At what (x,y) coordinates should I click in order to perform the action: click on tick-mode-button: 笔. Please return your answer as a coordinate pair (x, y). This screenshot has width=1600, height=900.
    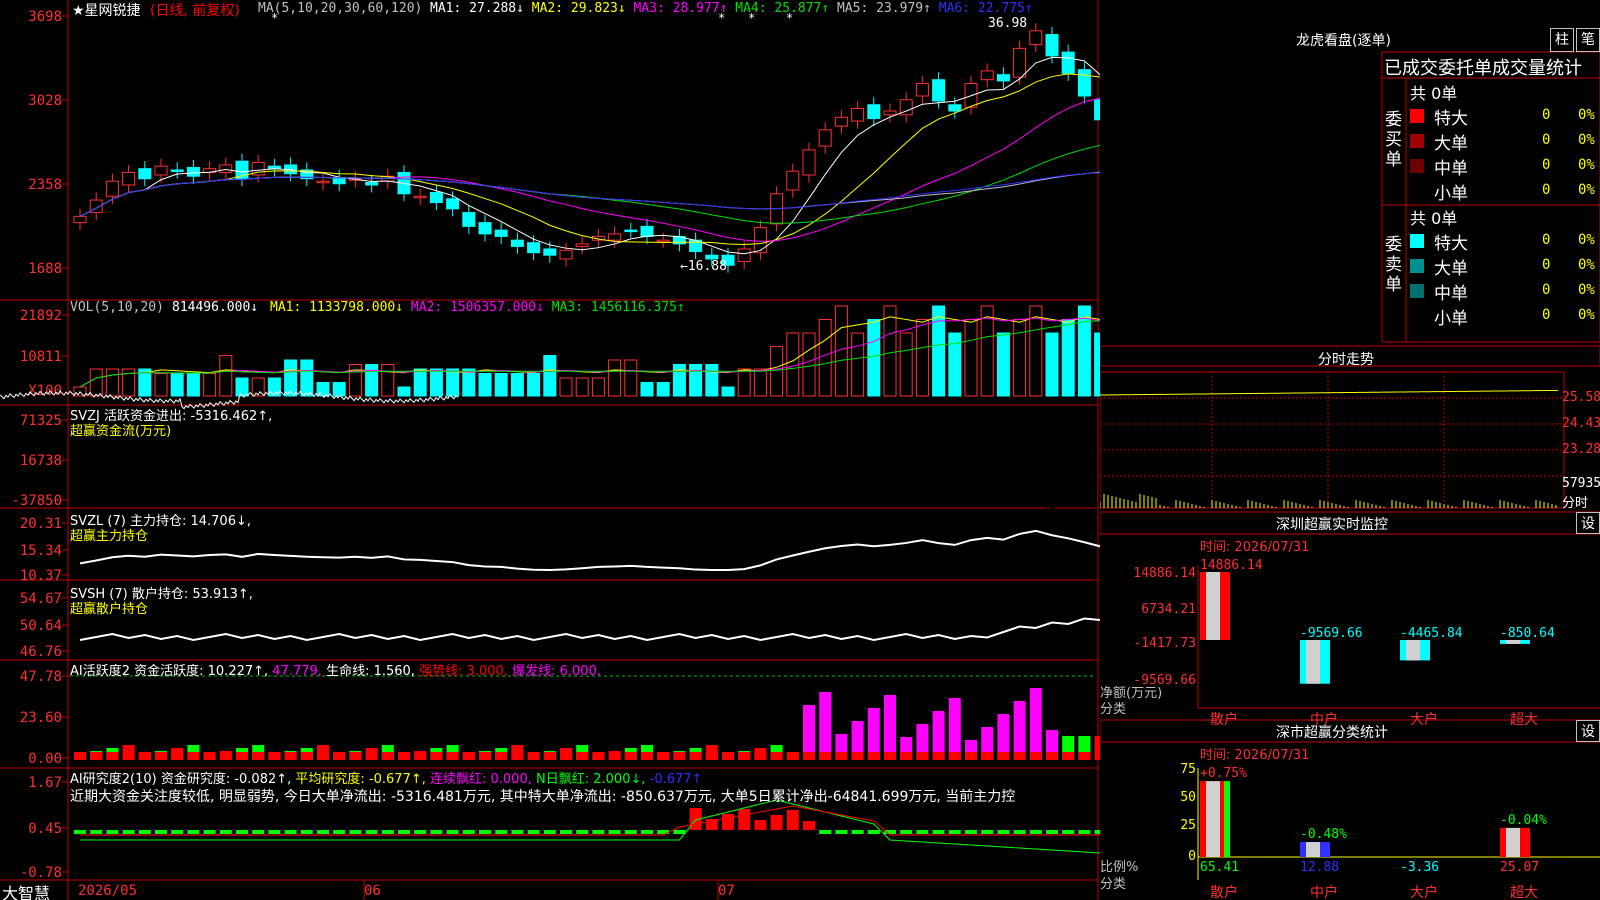
    Looking at the image, I should click on (1588, 40).